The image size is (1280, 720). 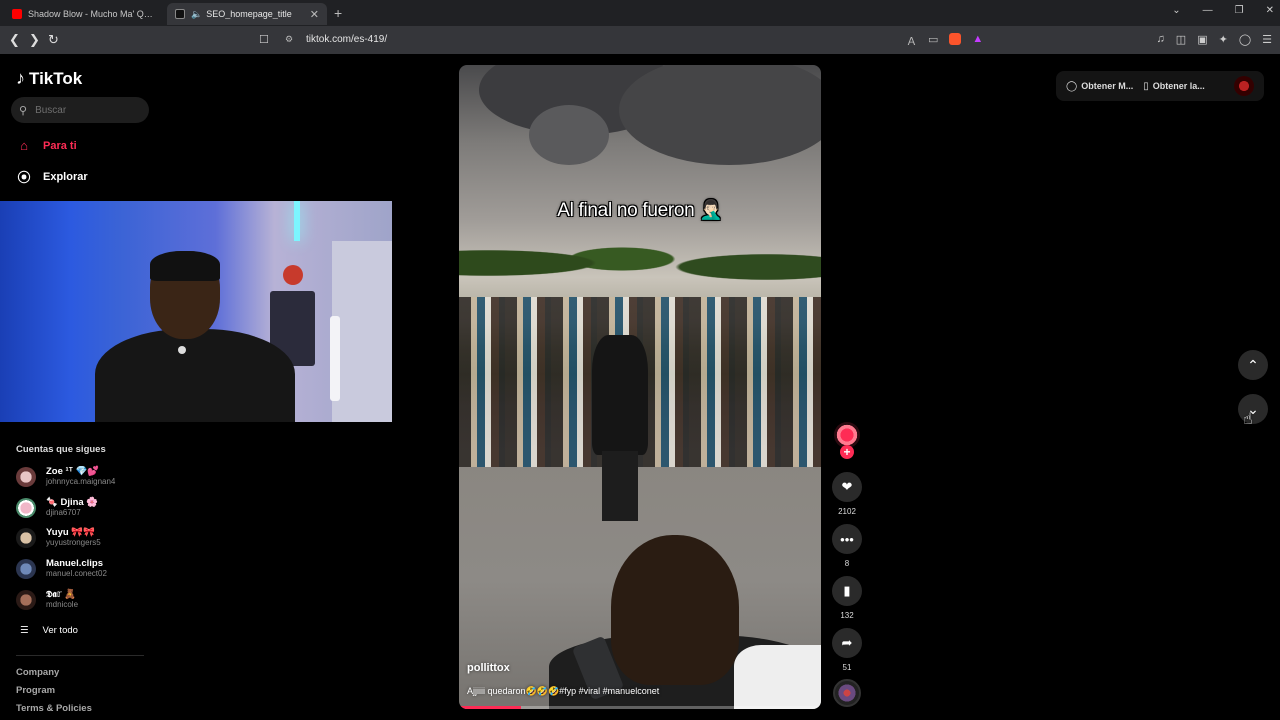 What do you see at coordinates (847, 563) in the screenshot?
I see `comment-count: 8` at bounding box center [847, 563].